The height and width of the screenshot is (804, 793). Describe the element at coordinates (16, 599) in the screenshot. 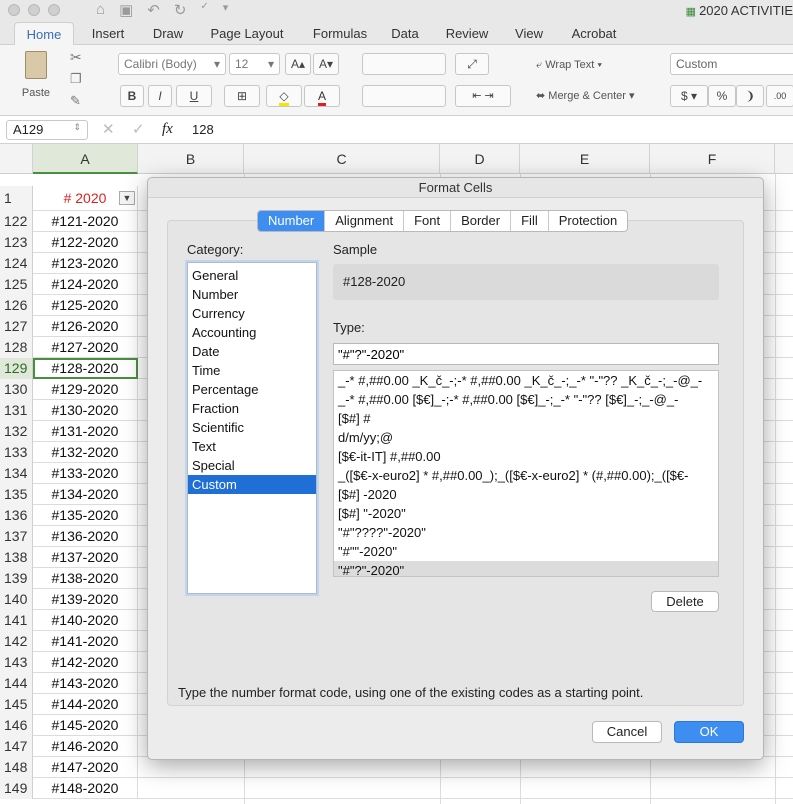

I see `row-number: 140` at that location.